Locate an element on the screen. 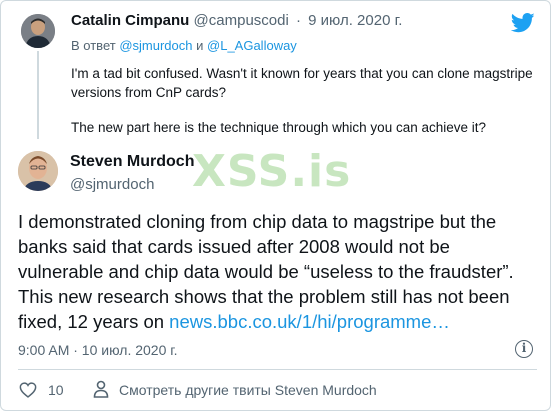 This screenshot has height=411, width=551. watermark-logo: XSS.is is located at coordinates (272, 171).